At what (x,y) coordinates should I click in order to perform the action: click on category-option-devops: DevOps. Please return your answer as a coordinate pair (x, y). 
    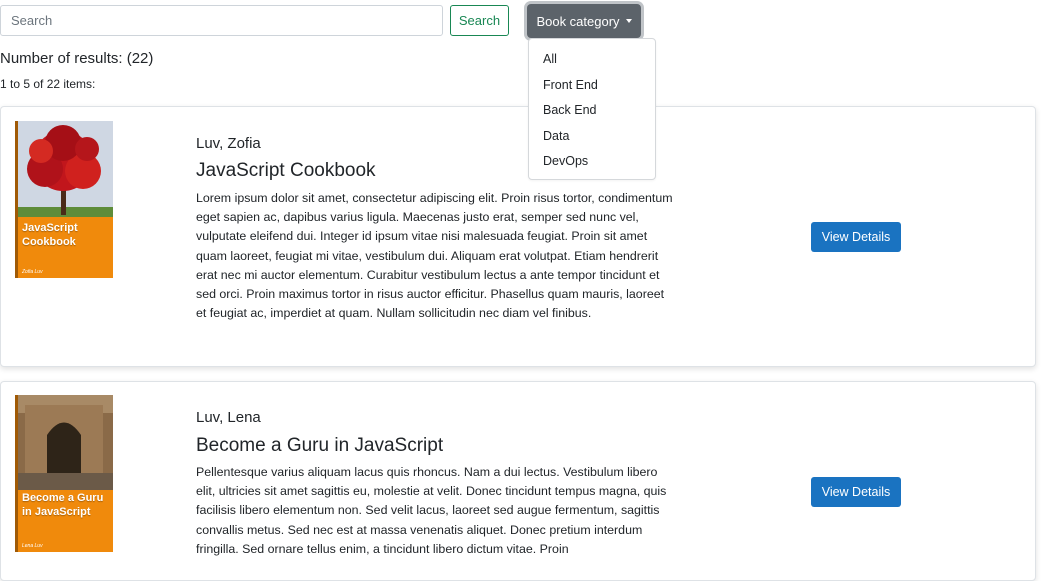
    Looking at the image, I should click on (592, 164).